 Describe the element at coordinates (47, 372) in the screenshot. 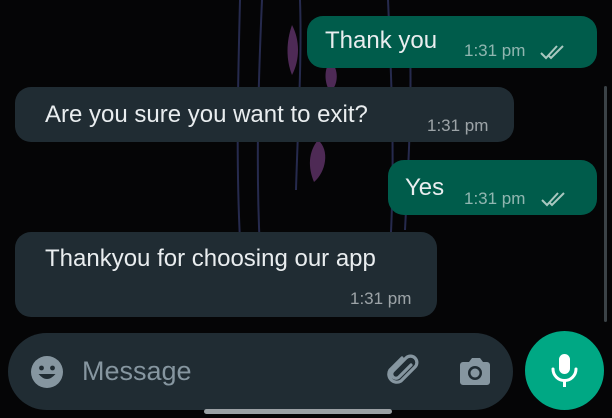

I see `emoji-icon` at that location.